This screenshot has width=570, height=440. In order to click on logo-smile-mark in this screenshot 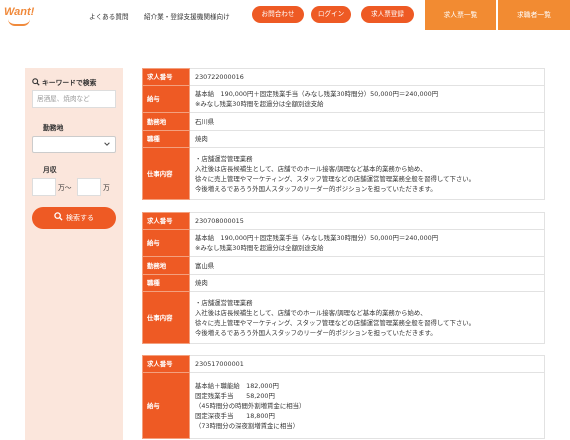, I will do `click(19, 22)`.